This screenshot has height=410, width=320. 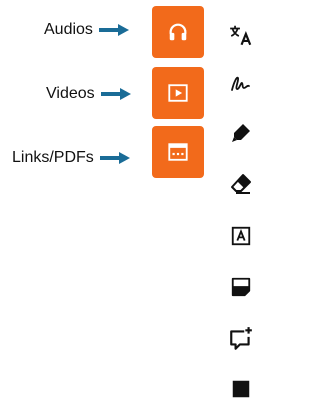 I want to click on callout-audios: Audios, so click(x=86, y=30).